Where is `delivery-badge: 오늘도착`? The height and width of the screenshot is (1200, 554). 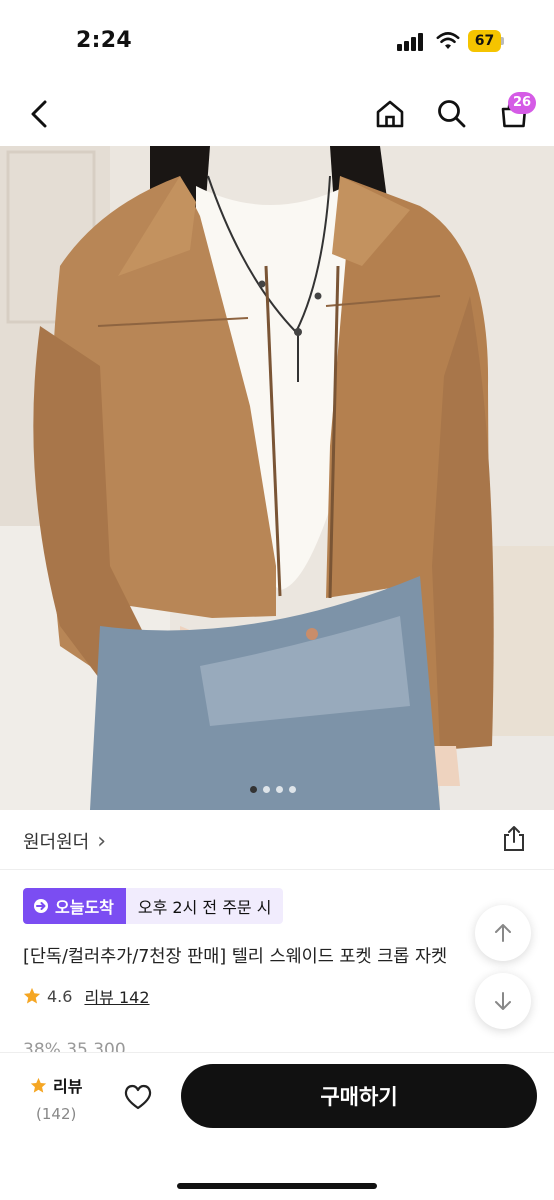 delivery-badge: 오늘도착 is located at coordinates (74, 906).